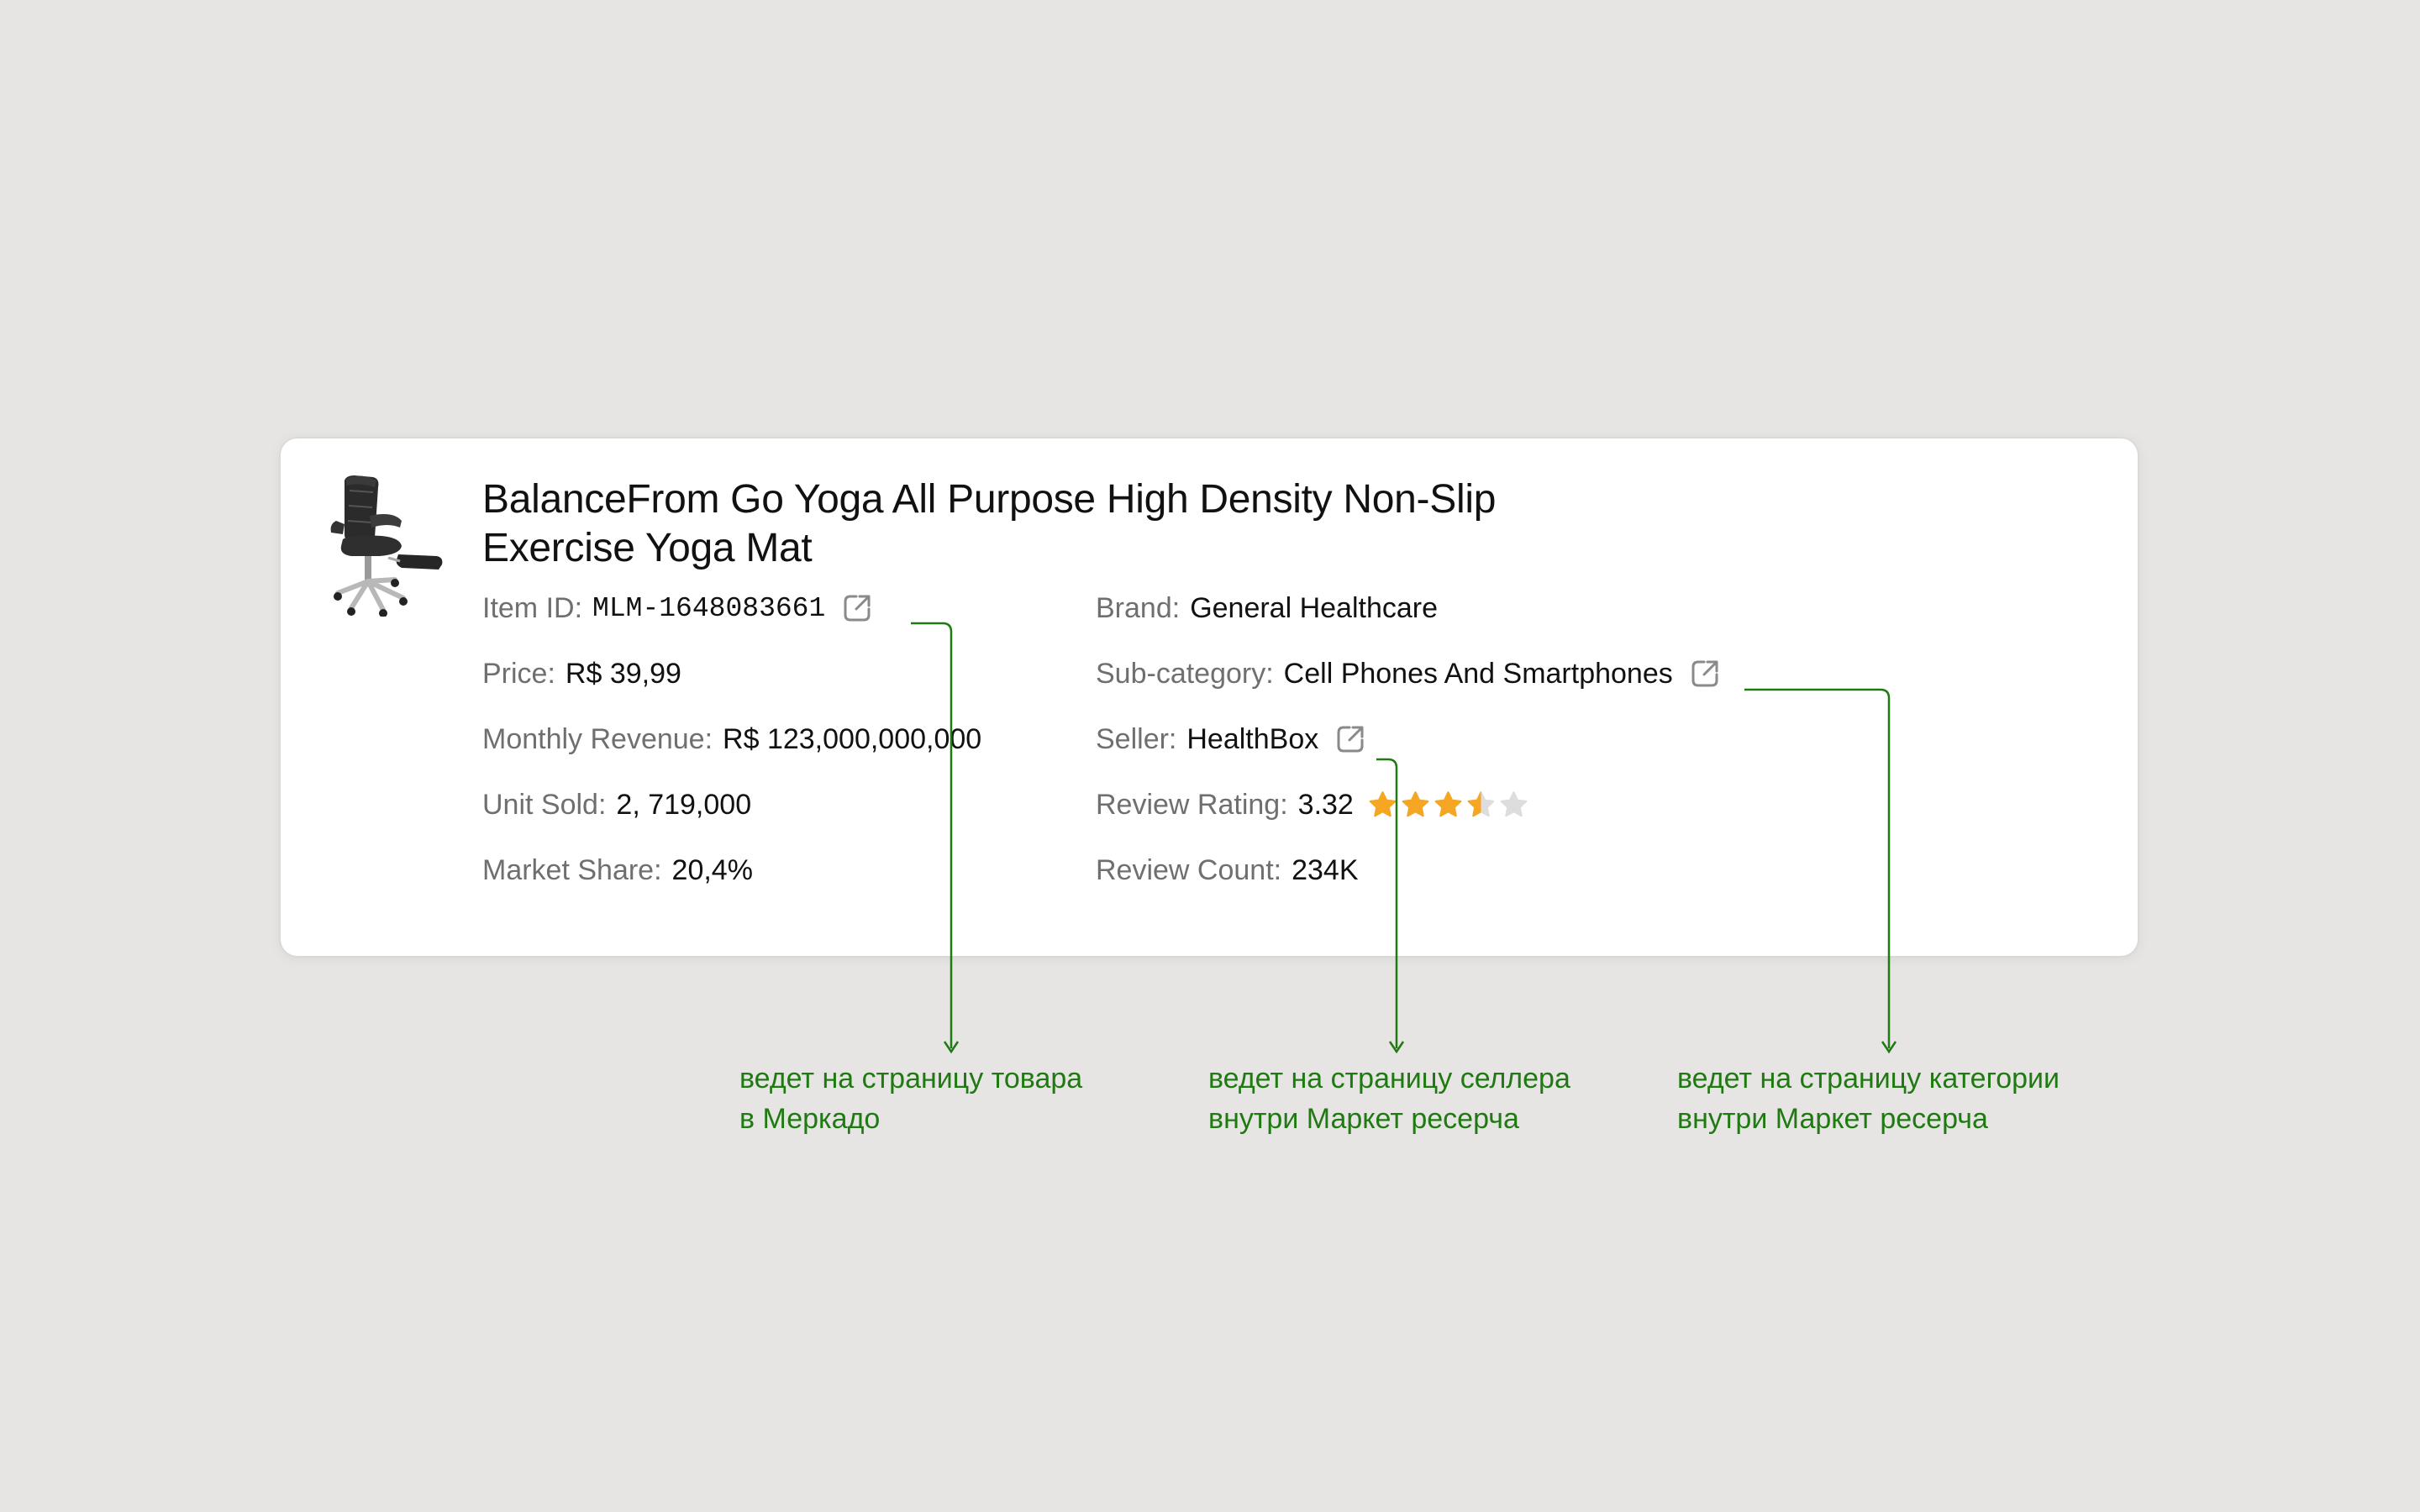  What do you see at coordinates (597, 738) in the screenshot?
I see `monthly-revenue-label: Monthly Revenue:` at bounding box center [597, 738].